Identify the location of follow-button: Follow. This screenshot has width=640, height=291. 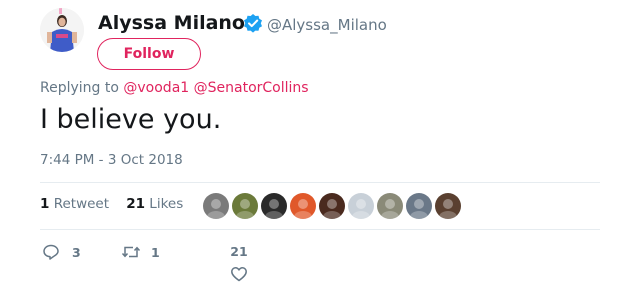
(149, 54).